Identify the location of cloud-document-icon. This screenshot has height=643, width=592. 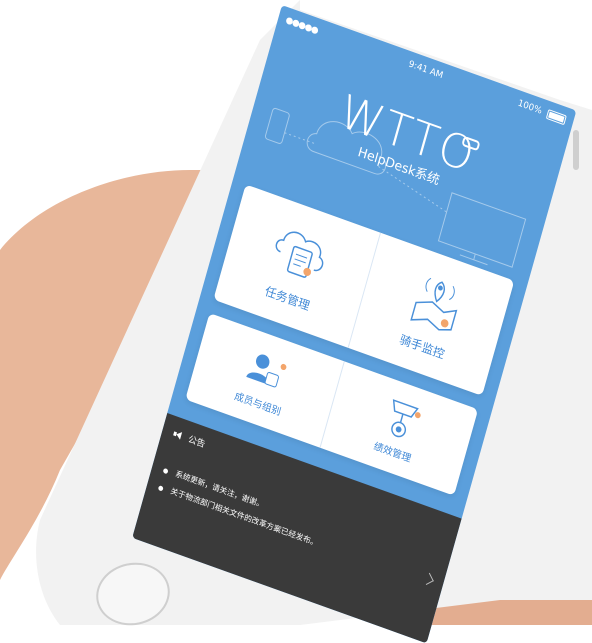
(299, 254).